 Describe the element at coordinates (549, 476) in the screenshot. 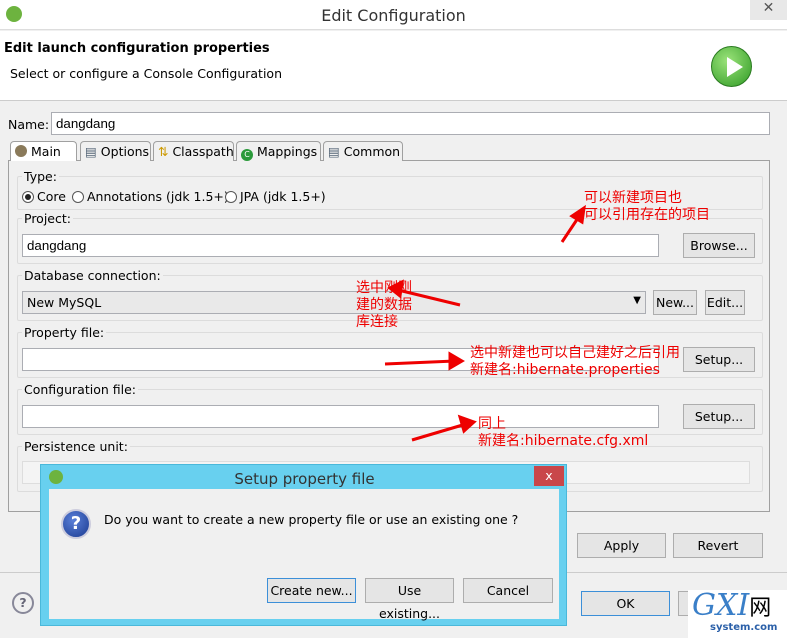

I see `dialog-close-button: x` at that location.